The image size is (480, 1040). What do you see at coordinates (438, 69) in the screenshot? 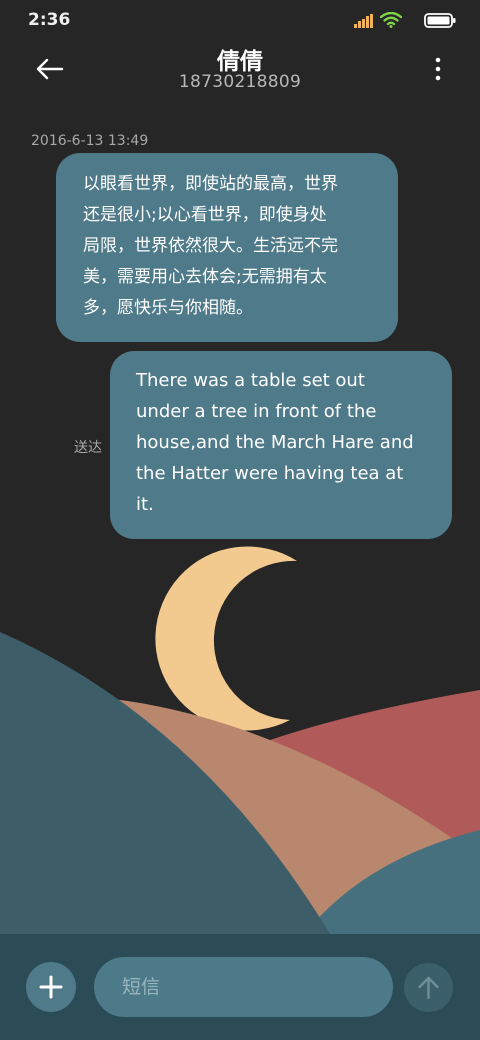
I see `more-vertical-icon` at bounding box center [438, 69].